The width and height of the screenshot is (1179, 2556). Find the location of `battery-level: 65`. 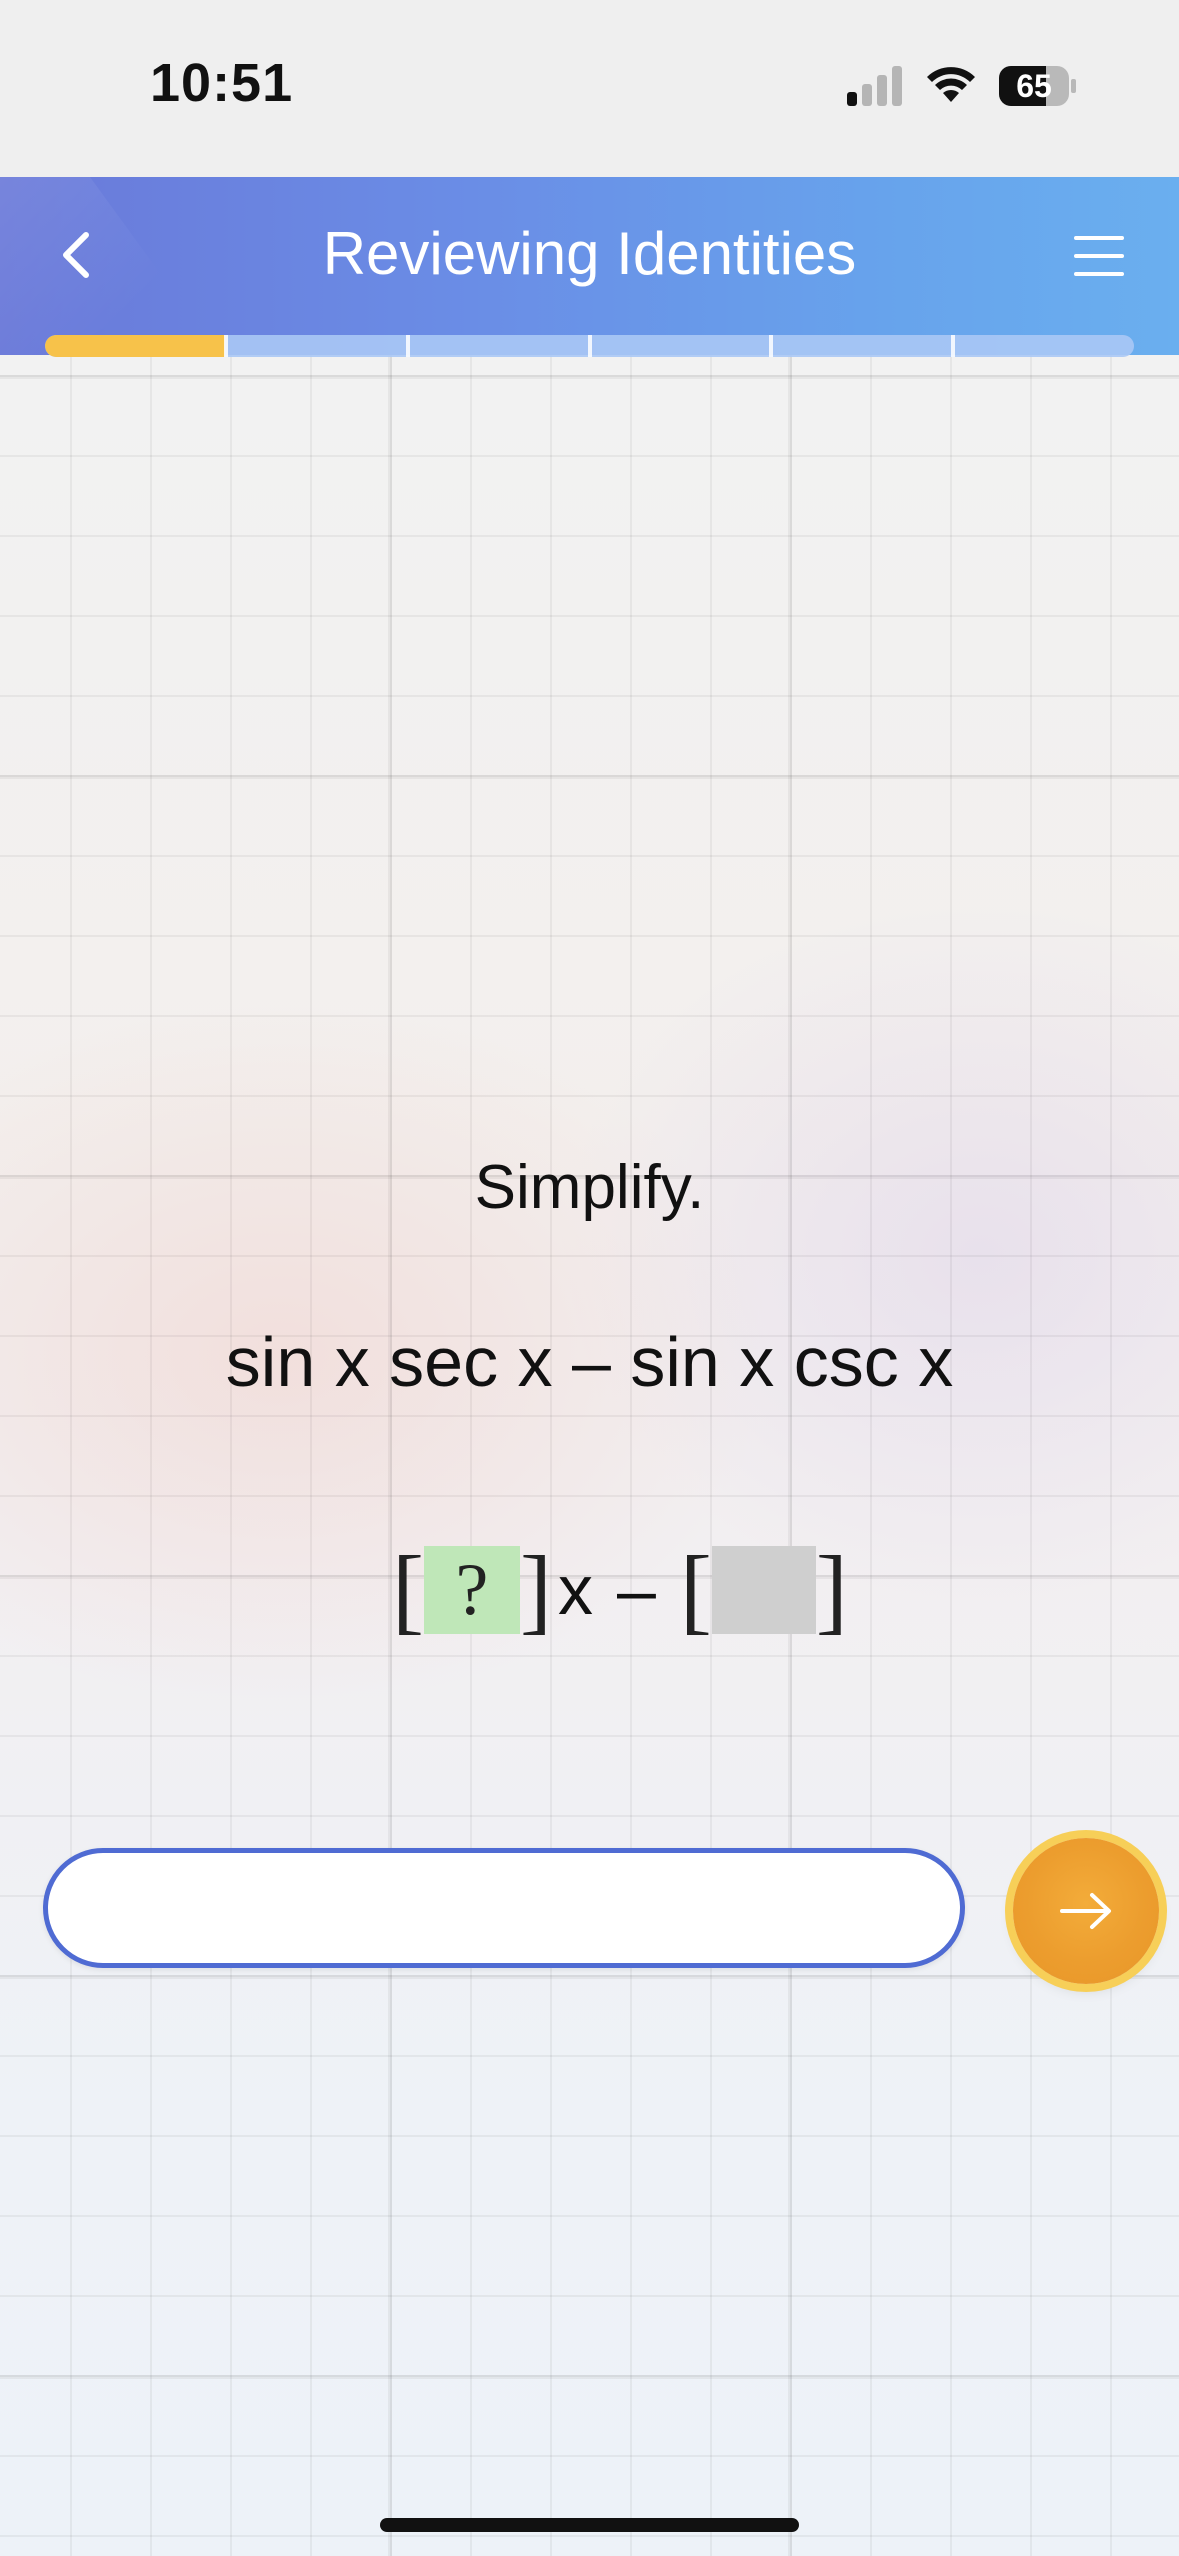

battery-level: 65 is located at coordinates (1034, 86).